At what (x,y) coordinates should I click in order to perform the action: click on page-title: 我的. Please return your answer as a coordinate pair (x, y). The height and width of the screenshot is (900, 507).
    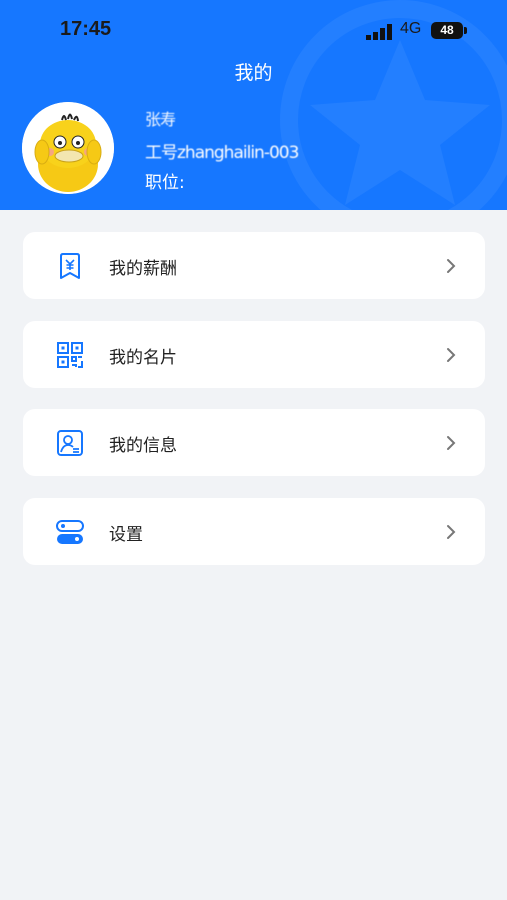
    Looking at the image, I should click on (253, 73).